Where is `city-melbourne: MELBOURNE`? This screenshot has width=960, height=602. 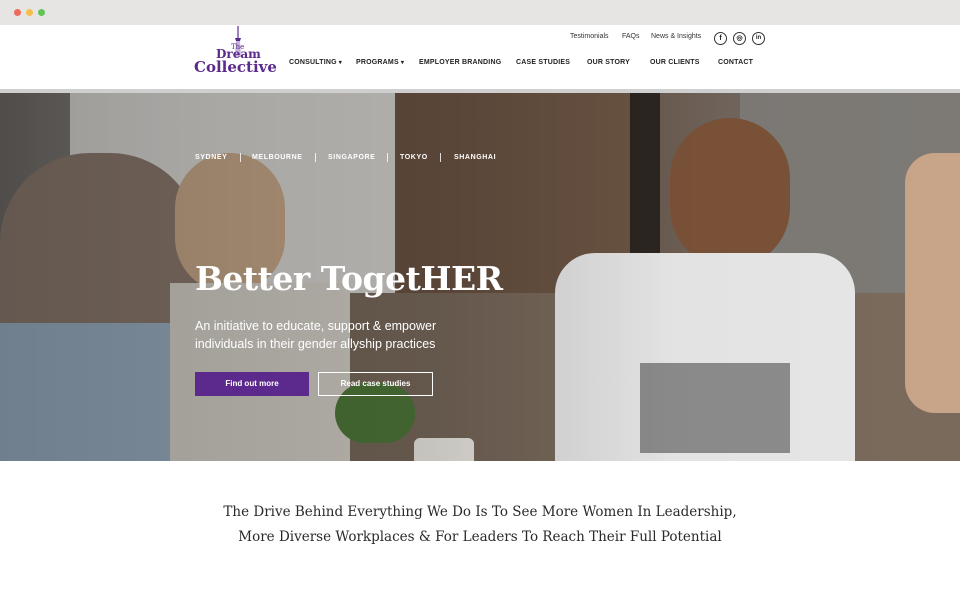
city-melbourne: MELBOURNE is located at coordinates (277, 157).